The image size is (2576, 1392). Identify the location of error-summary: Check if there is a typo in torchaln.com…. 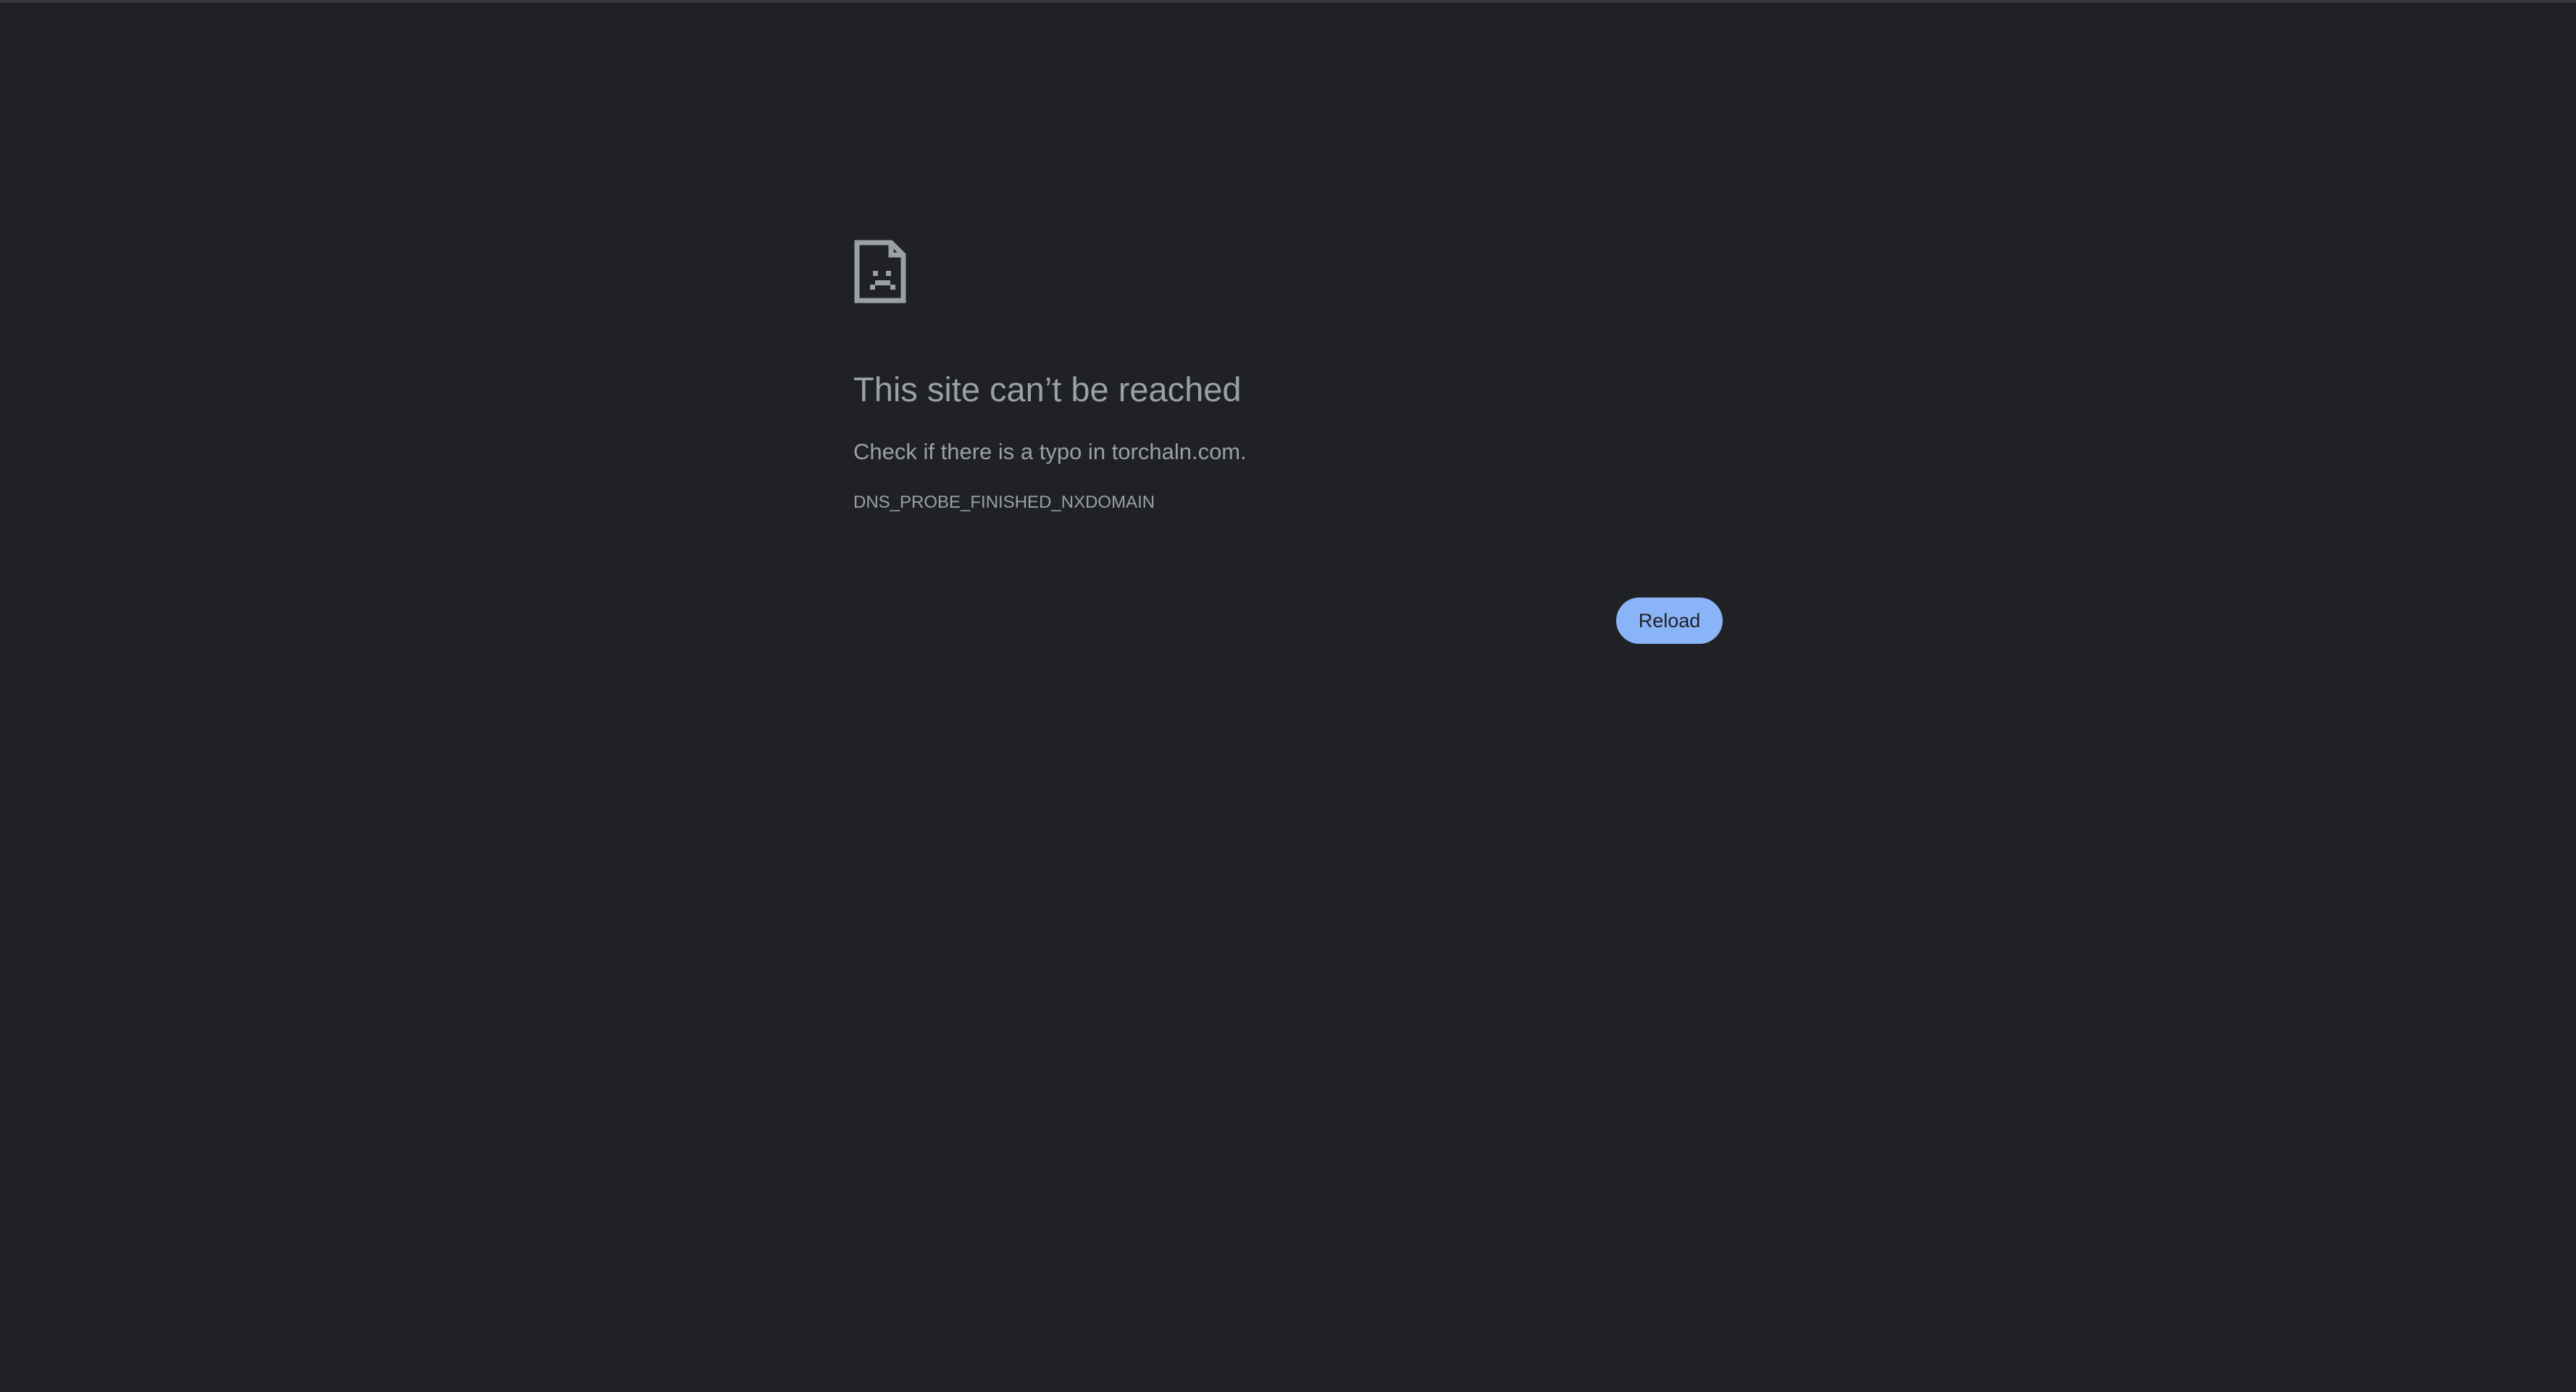
(1050, 452).